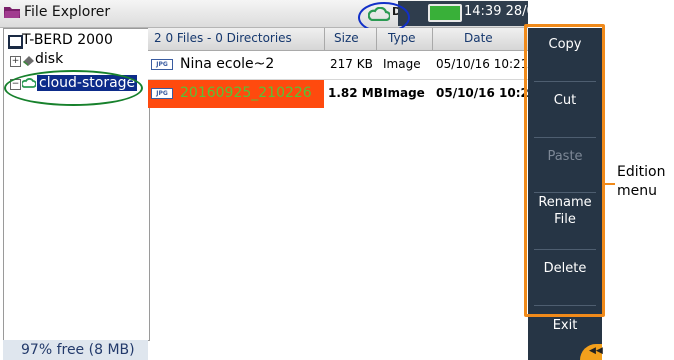 The width and height of the screenshot is (674, 360). I want to click on type-header: Type, so click(402, 38).